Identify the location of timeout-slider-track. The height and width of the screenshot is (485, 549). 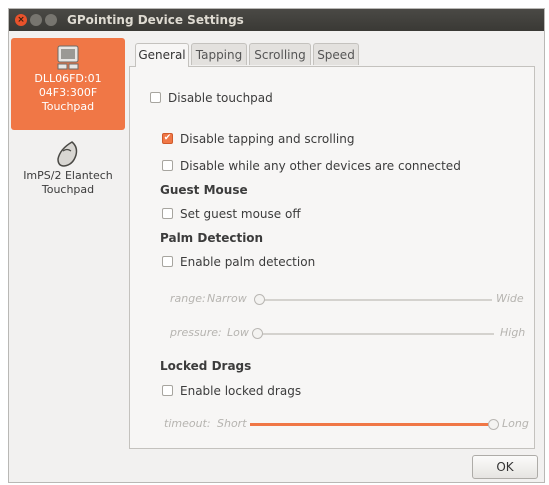
(372, 424).